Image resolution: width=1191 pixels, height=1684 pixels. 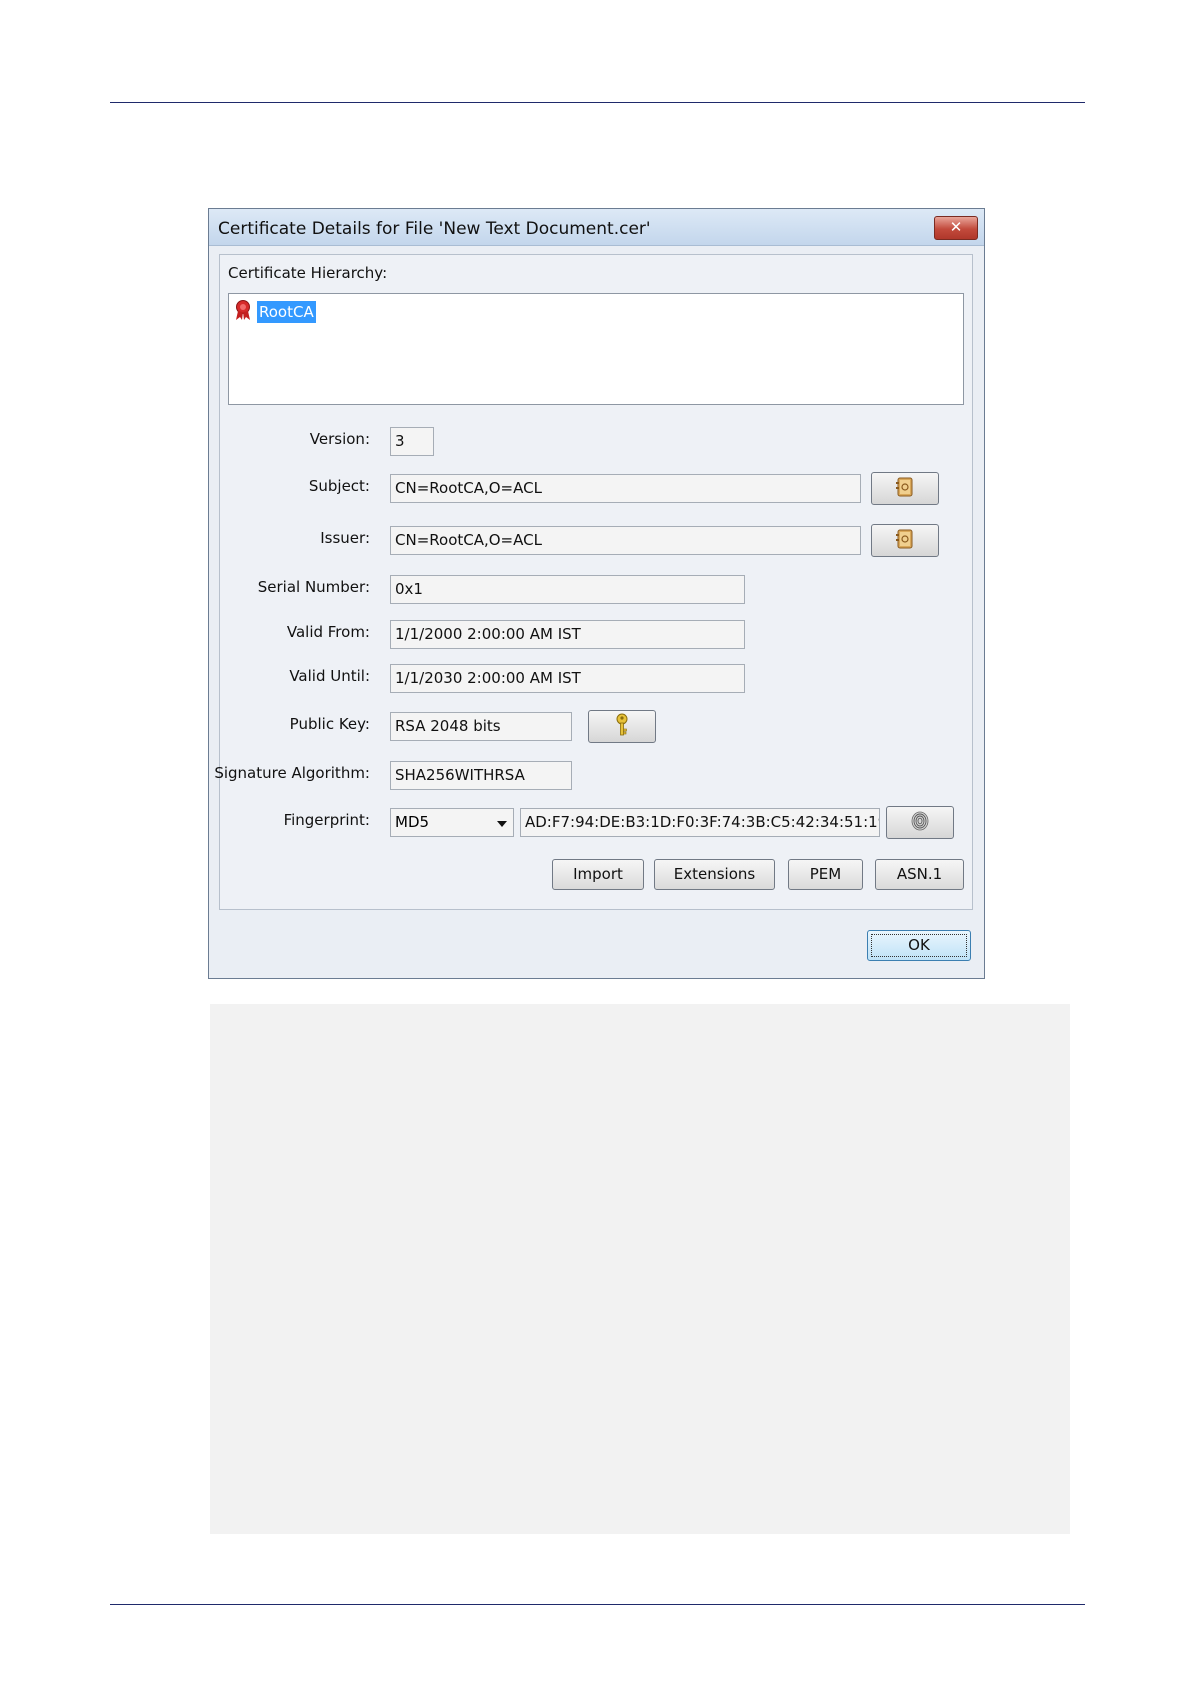 I want to click on subject-label: Subject:, so click(x=339, y=486).